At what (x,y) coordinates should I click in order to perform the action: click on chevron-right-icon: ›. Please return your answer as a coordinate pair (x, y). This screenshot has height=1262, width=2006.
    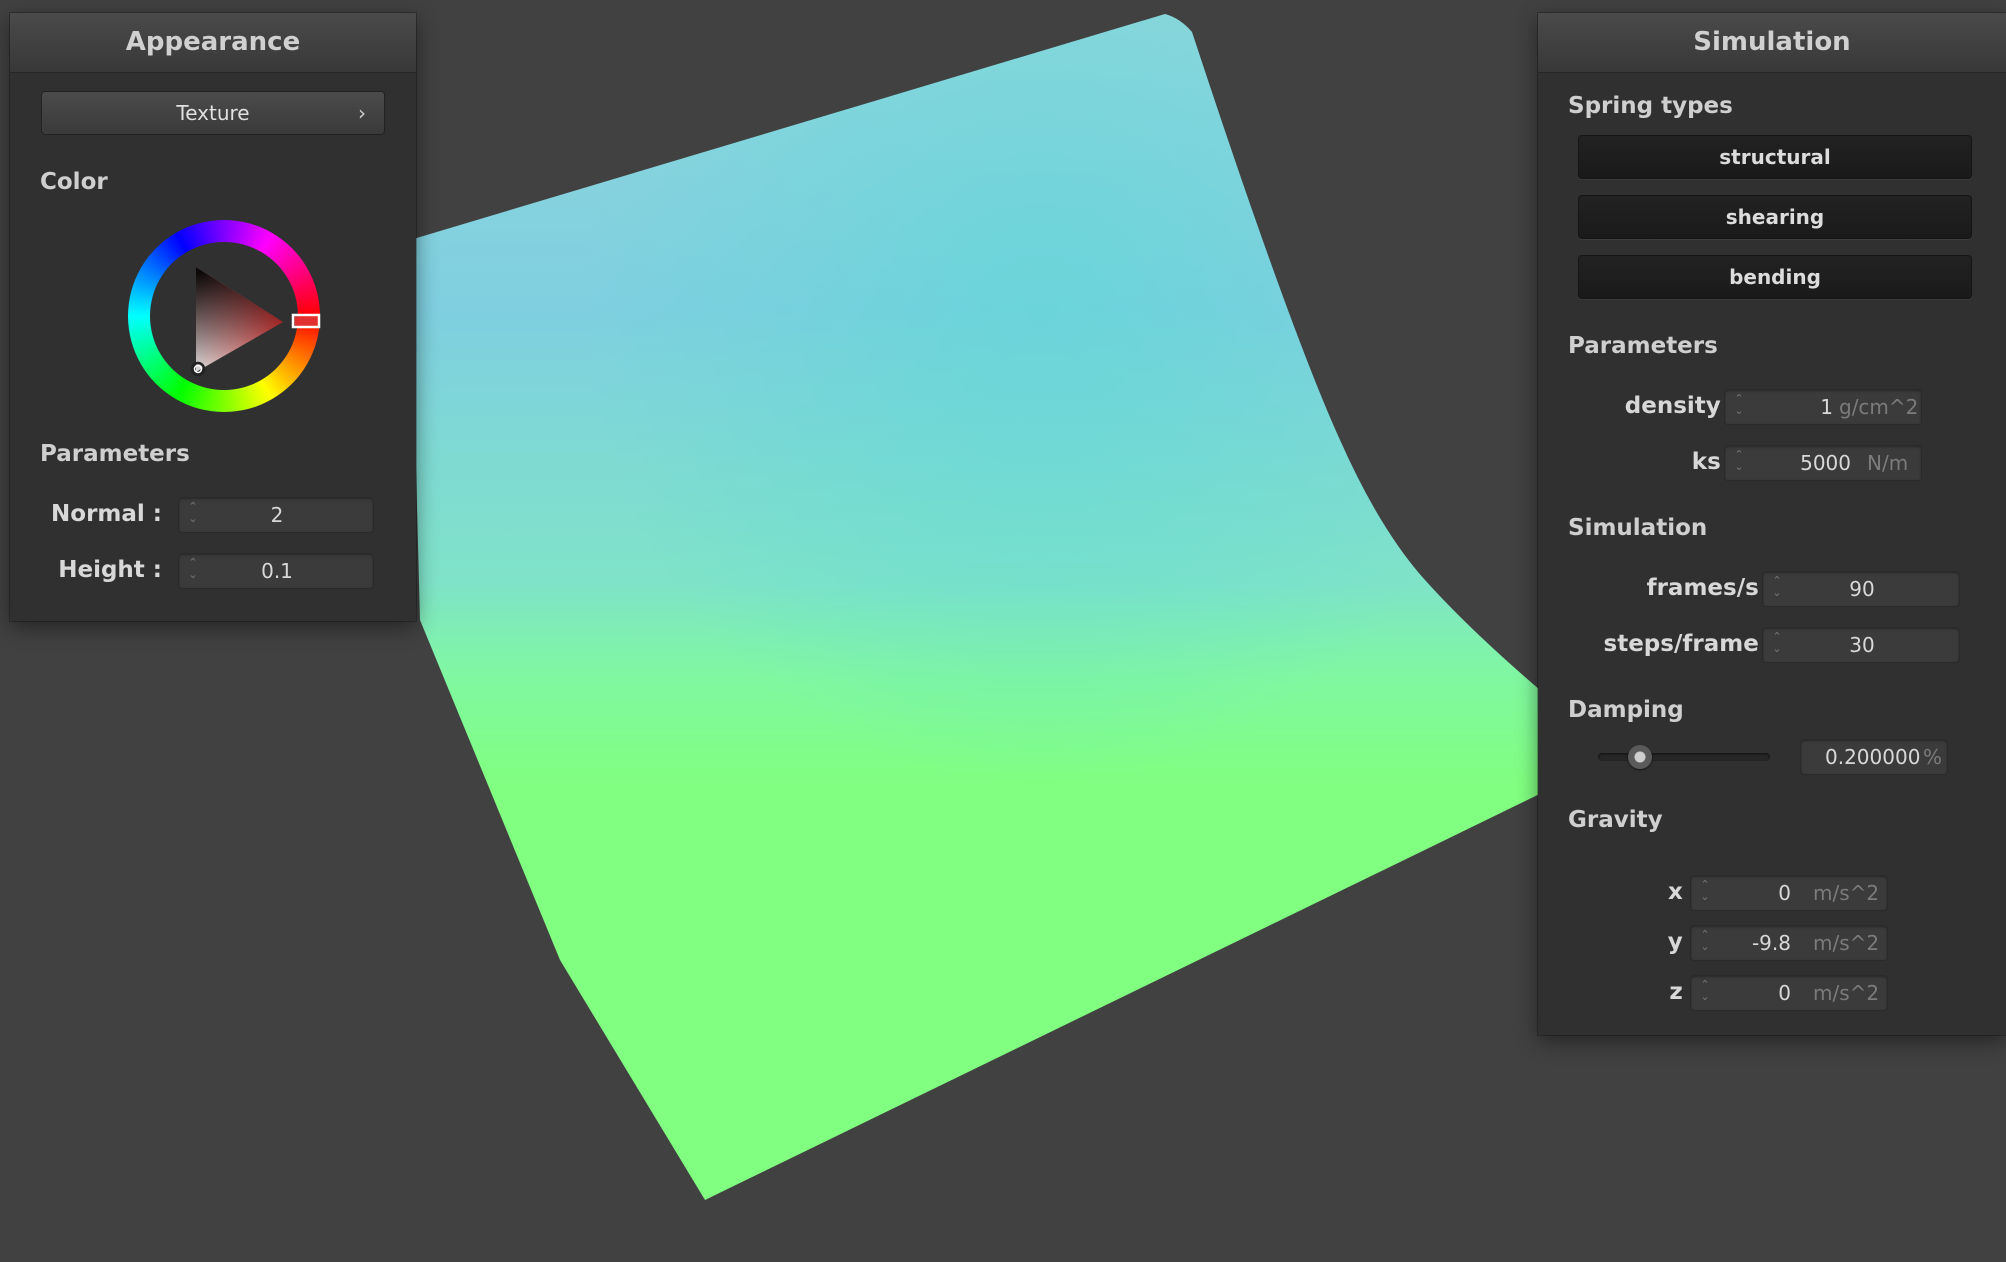
    Looking at the image, I should click on (362, 113).